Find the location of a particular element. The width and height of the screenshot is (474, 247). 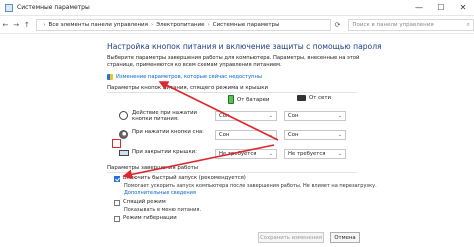

arrow-to-fast-startup is located at coordinates (198, 162).